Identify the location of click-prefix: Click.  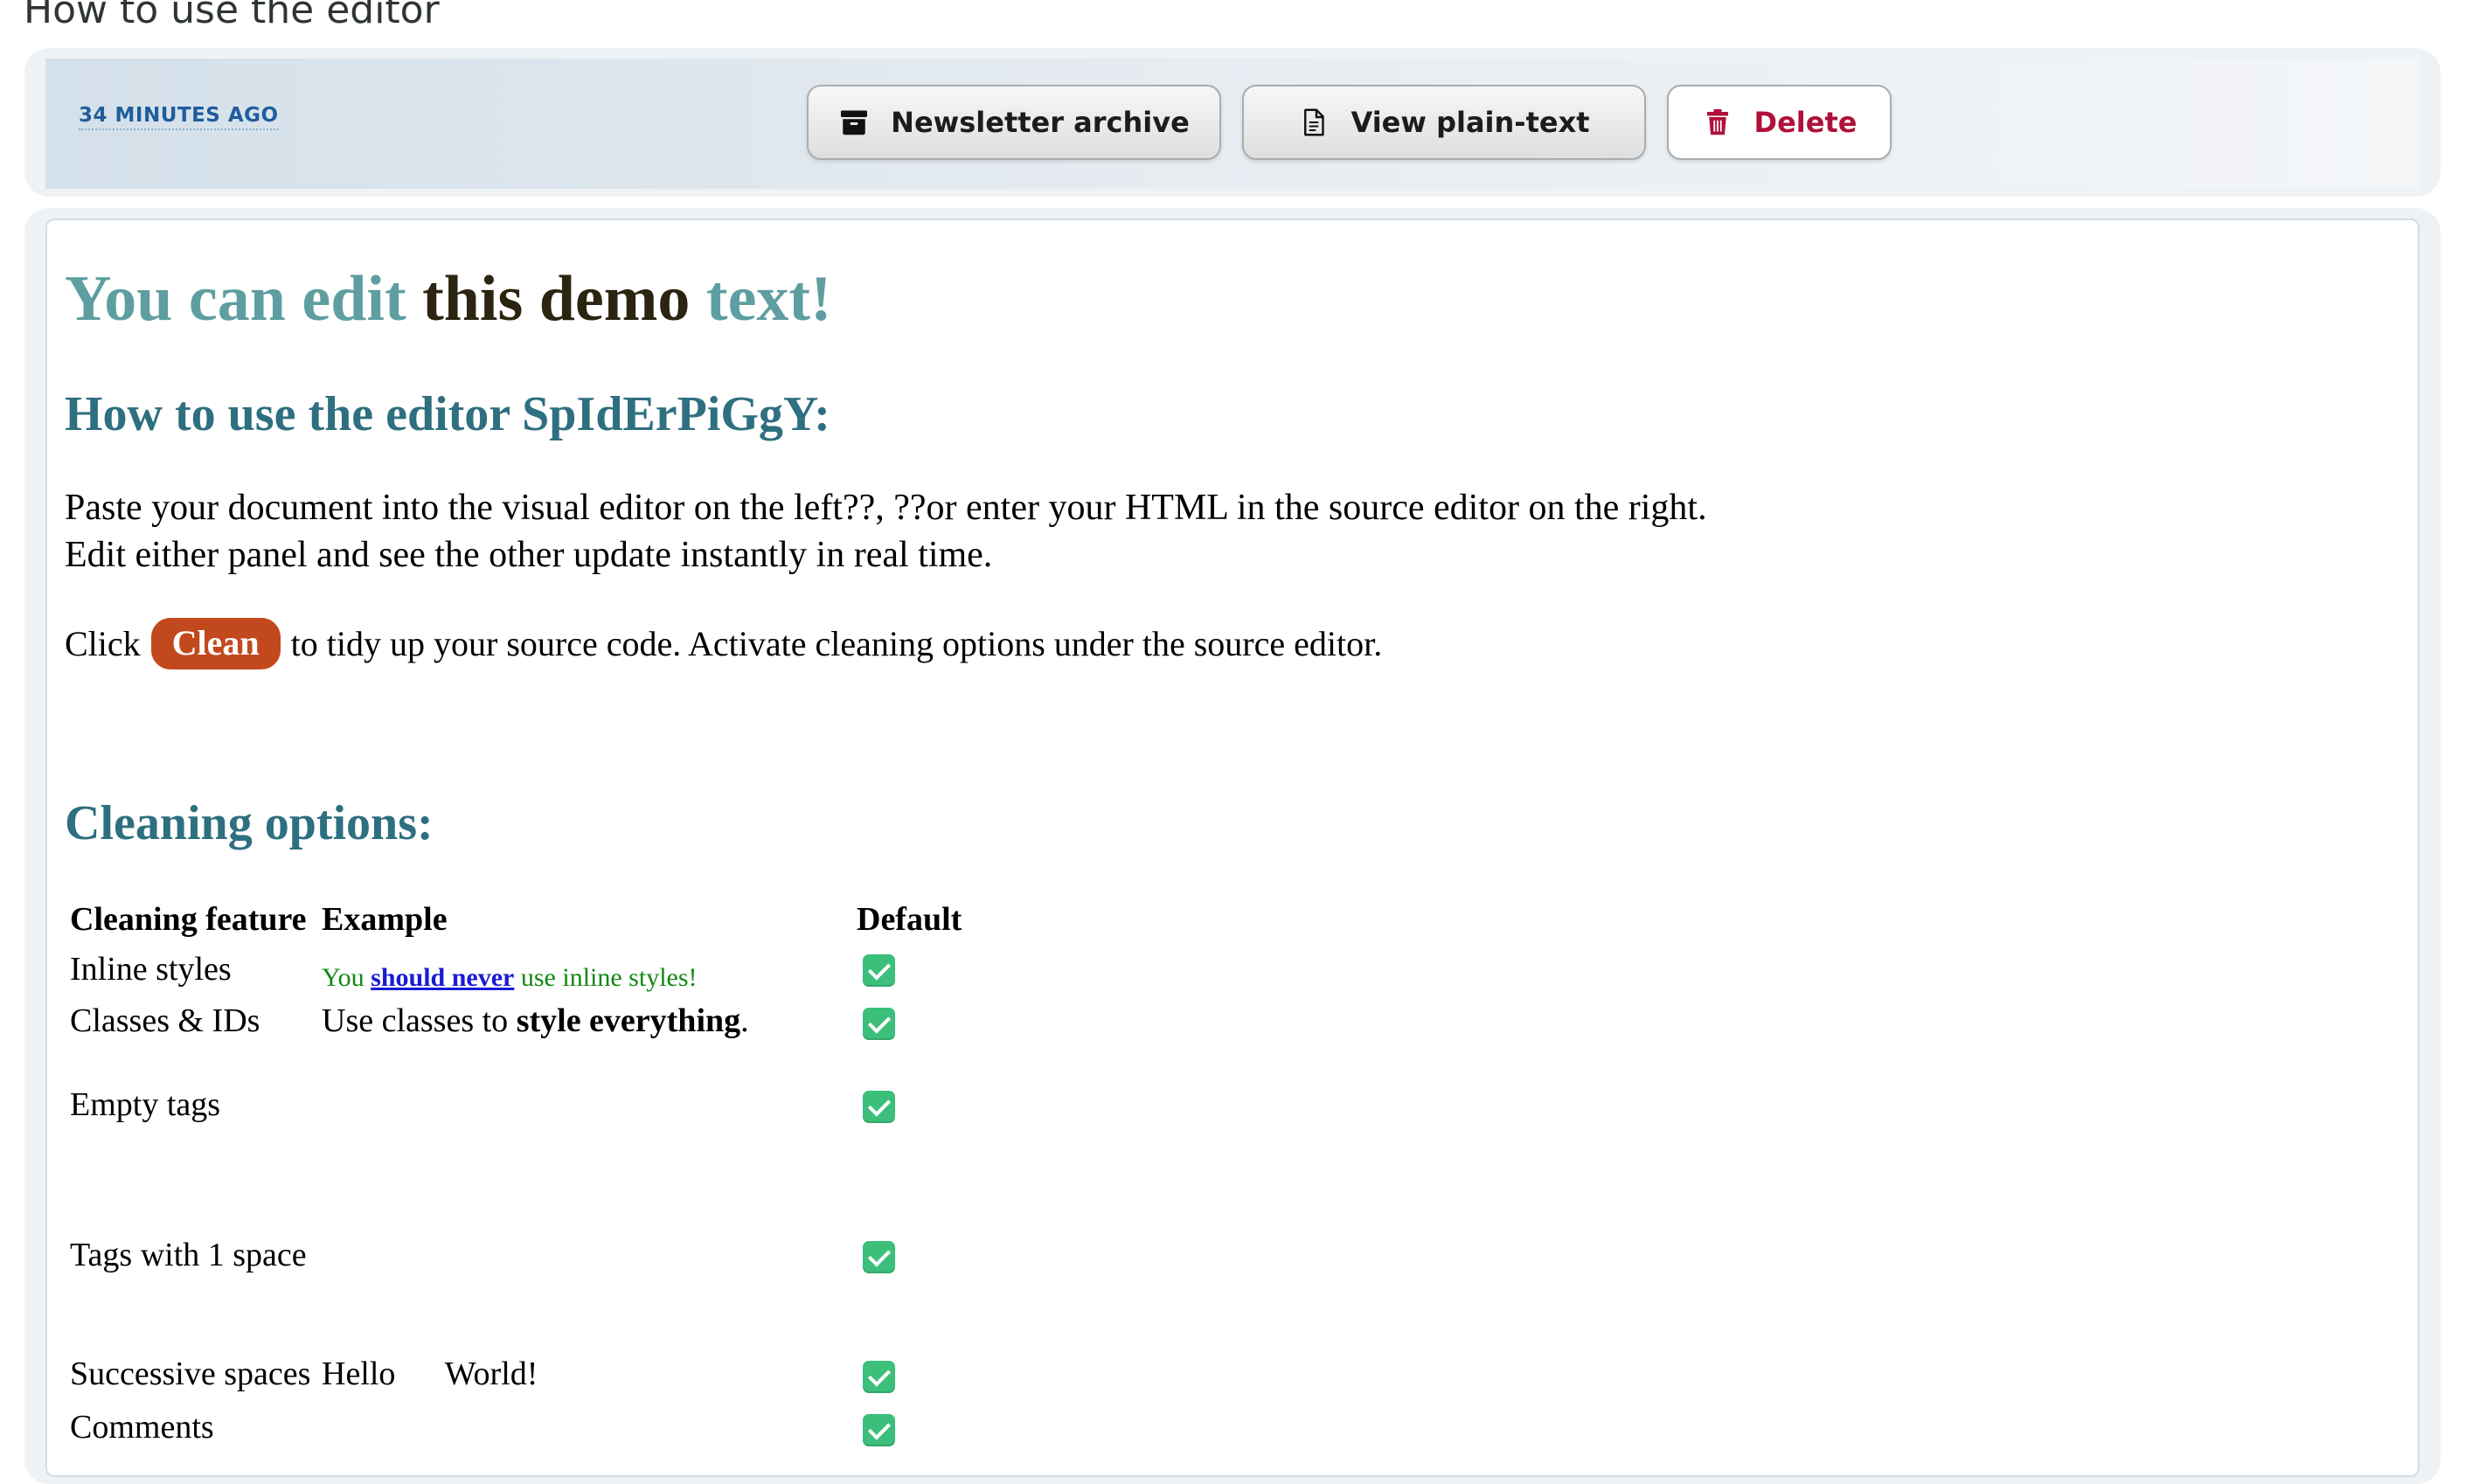
(103, 643).